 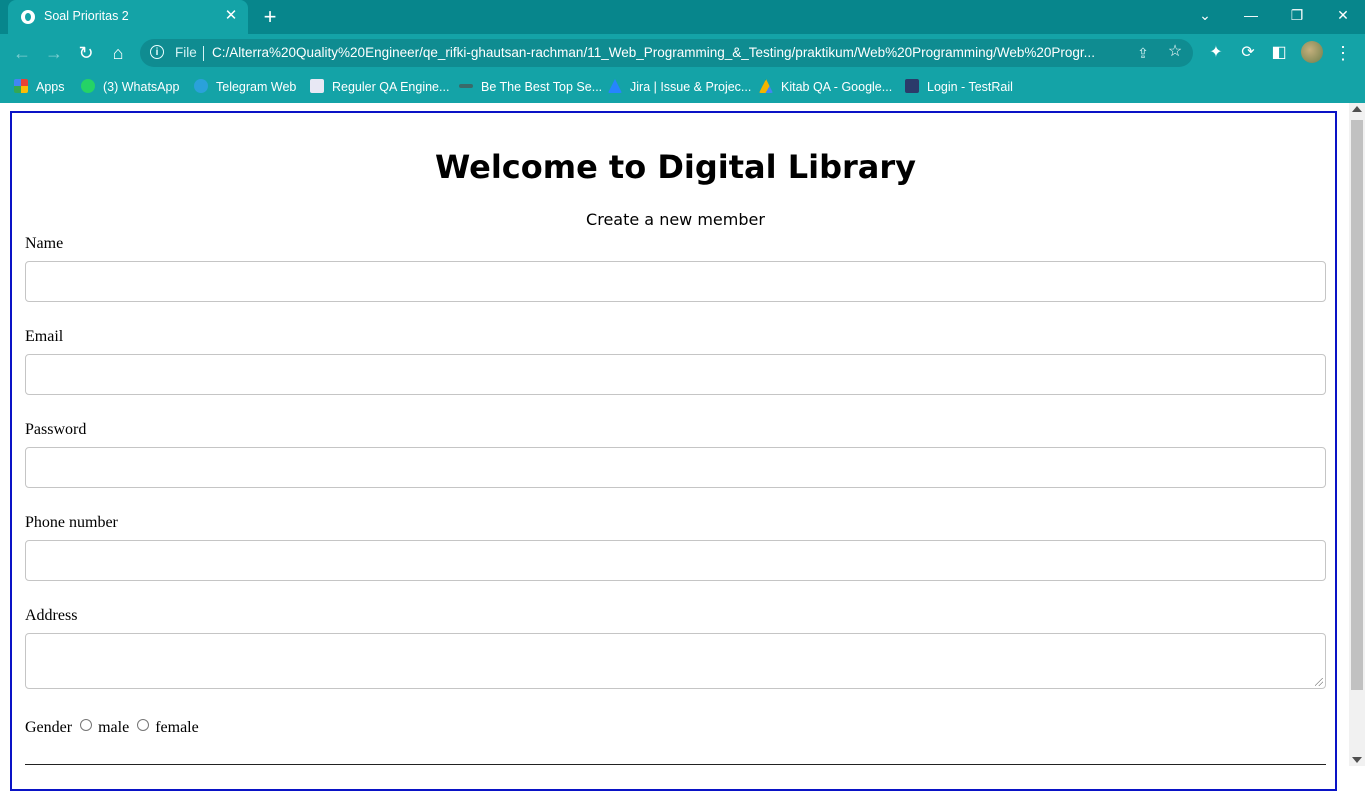 I want to click on restore-icon: ❐, so click(x=1297, y=15).